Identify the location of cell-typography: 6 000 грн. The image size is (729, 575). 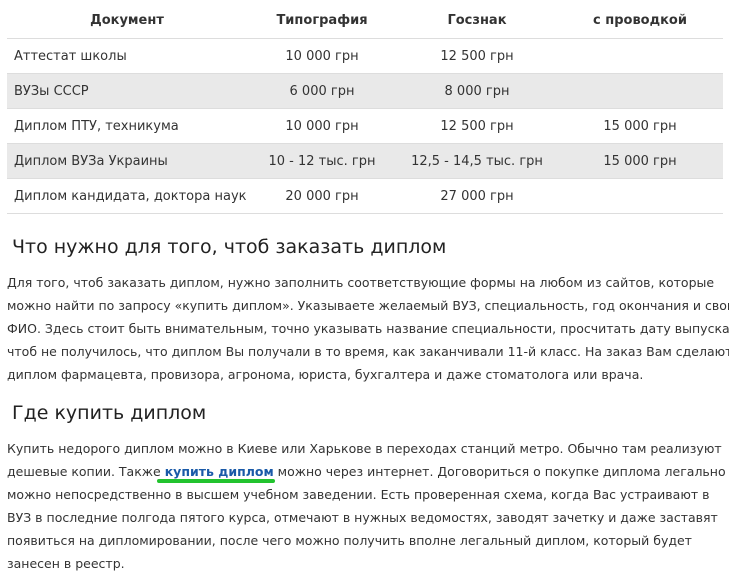
(322, 91).